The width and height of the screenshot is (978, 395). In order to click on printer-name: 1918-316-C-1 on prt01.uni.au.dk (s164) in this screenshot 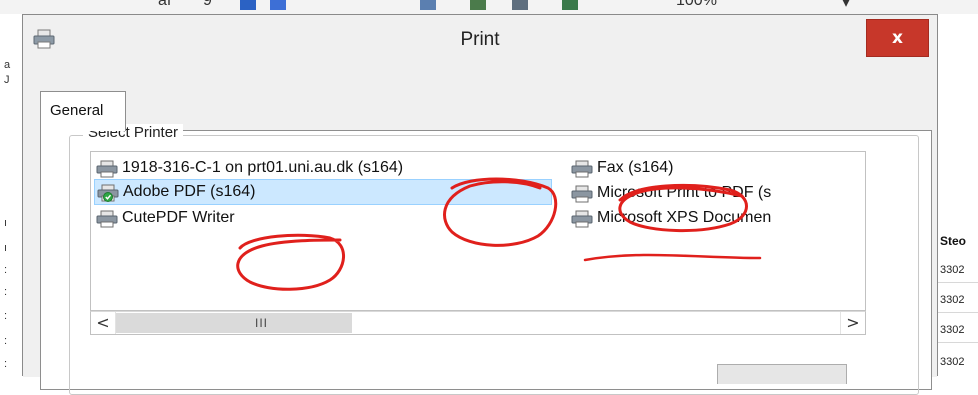, I will do `click(263, 167)`.